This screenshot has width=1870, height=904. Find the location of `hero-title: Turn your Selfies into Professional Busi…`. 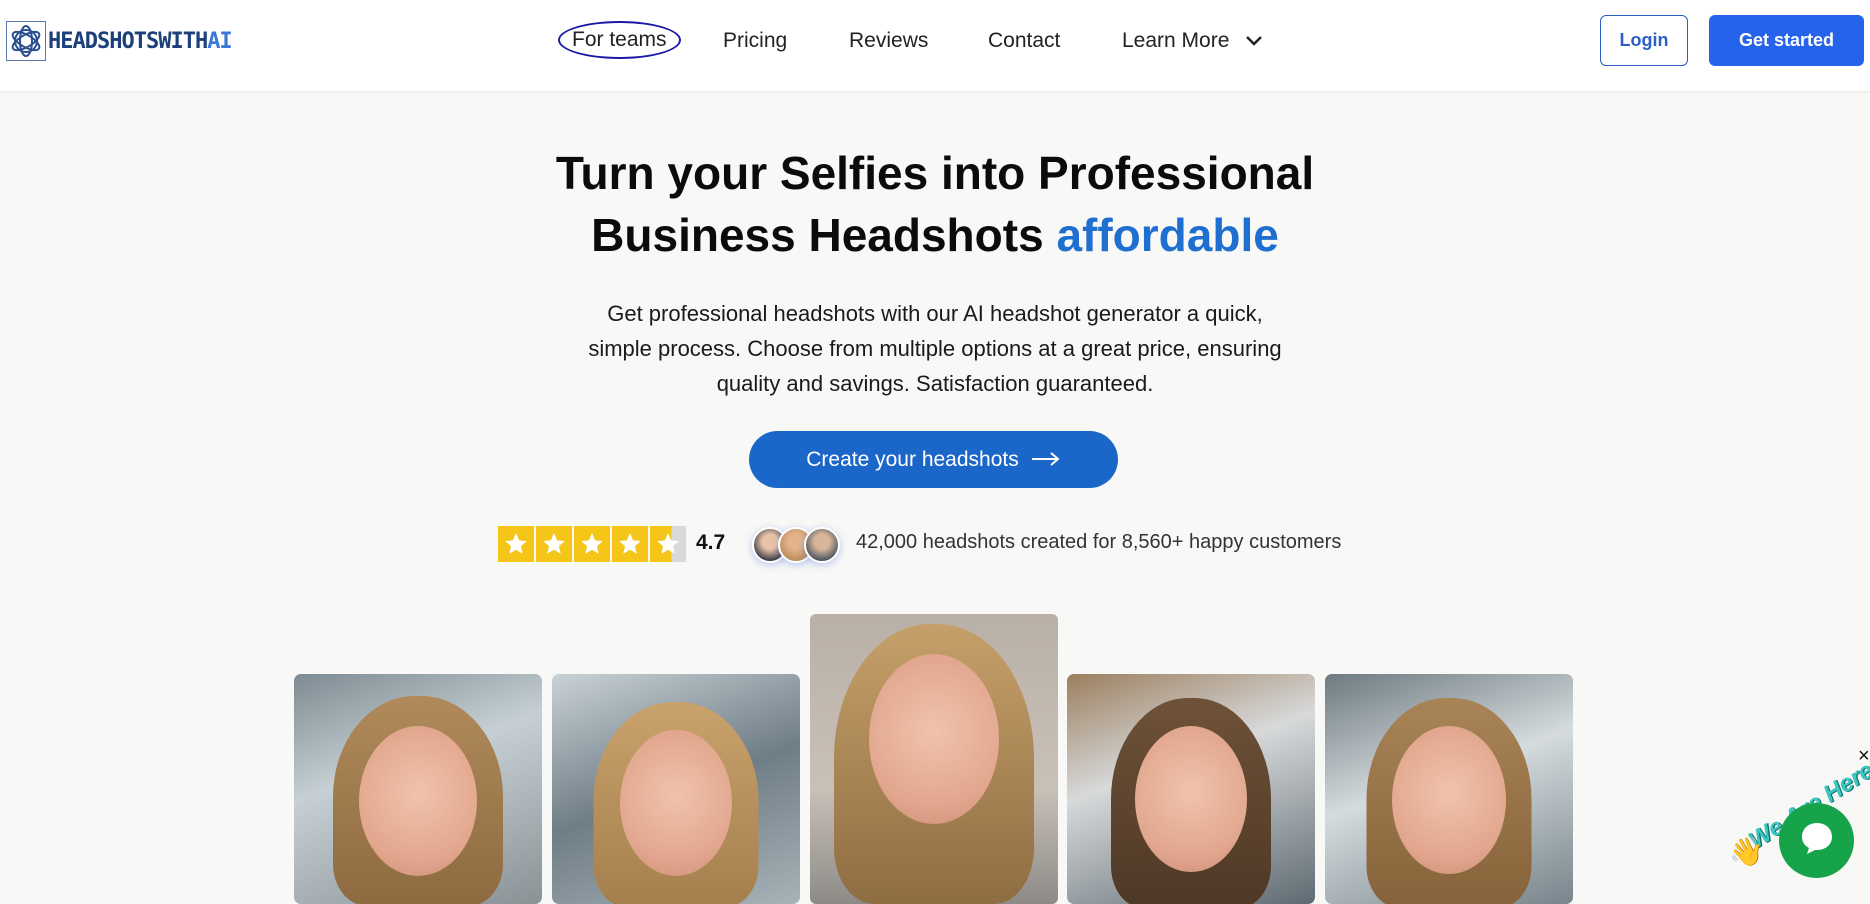

hero-title: Turn your Selfies into Professional Busi… is located at coordinates (935, 204).